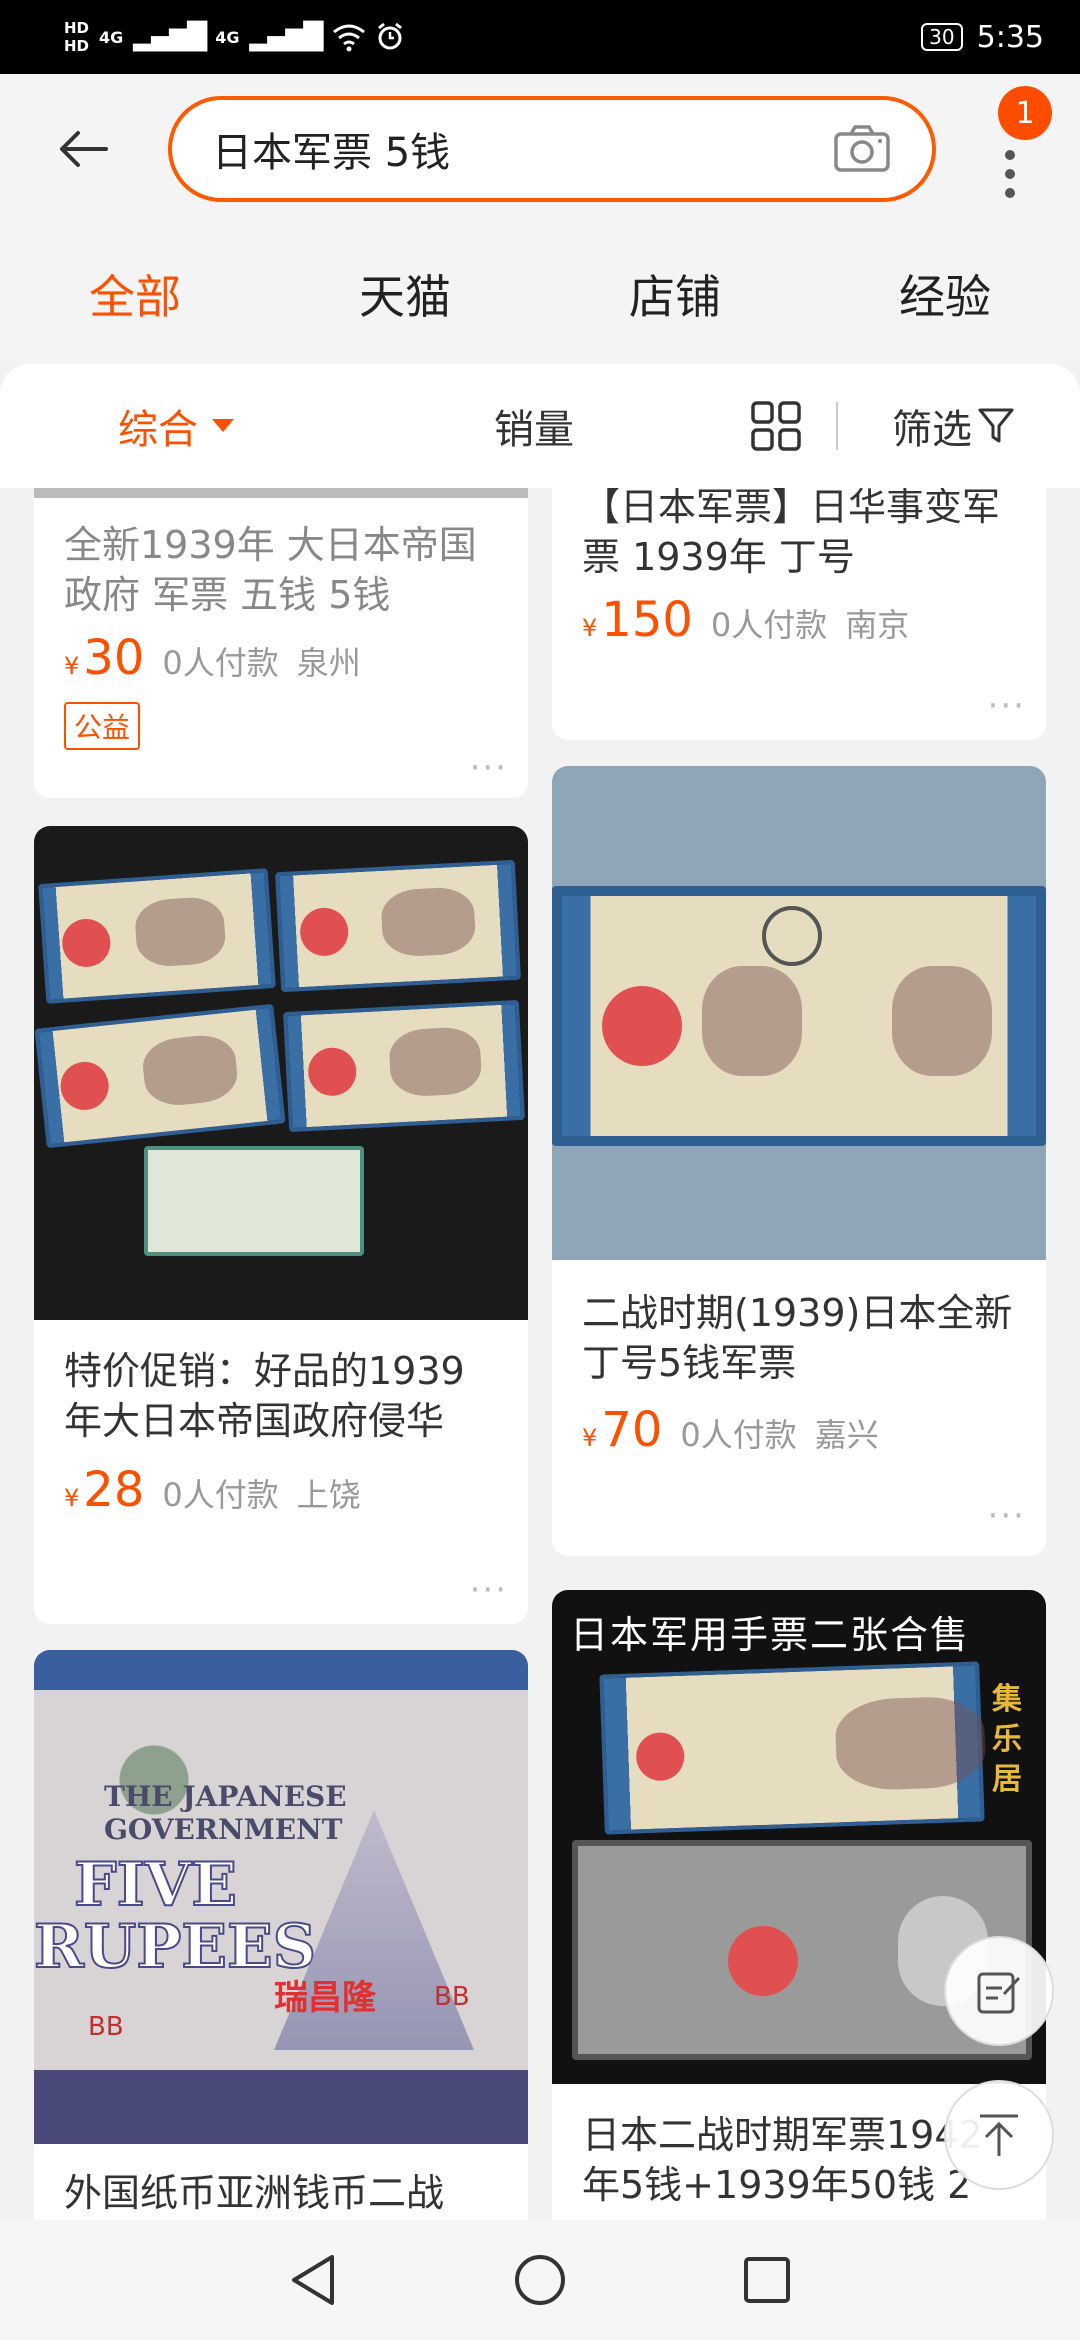 The width and height of the screenshot is (1080, 2340). Describe the element at coordinates (942, 37) in the screenshot. I see `battery-indicator: 30` at that location.